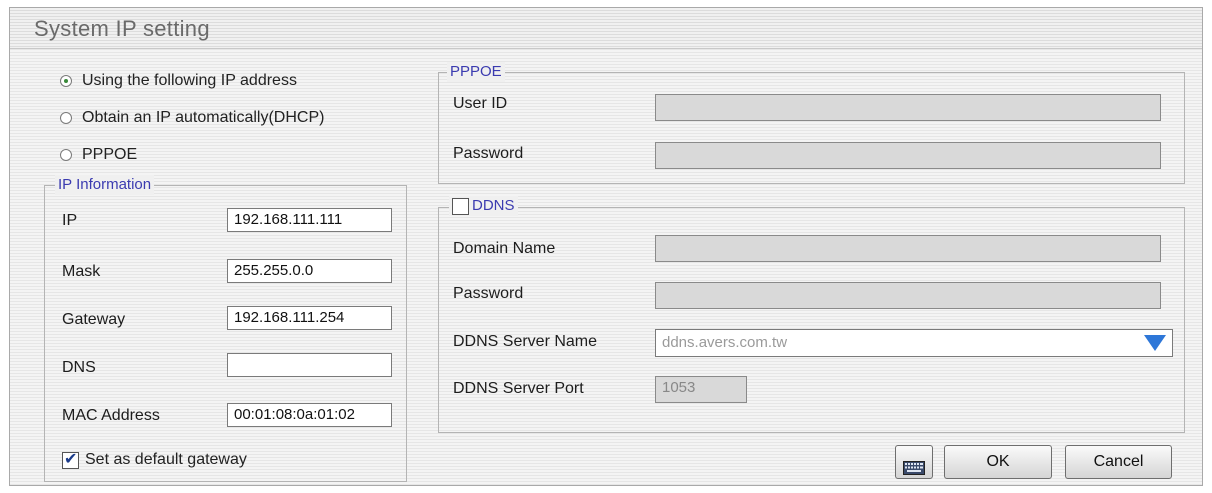  What do you see at coordinates (488, 293) in the screenshot?
I see `ddns-password-label: Password` at bounding box center [488, 293].